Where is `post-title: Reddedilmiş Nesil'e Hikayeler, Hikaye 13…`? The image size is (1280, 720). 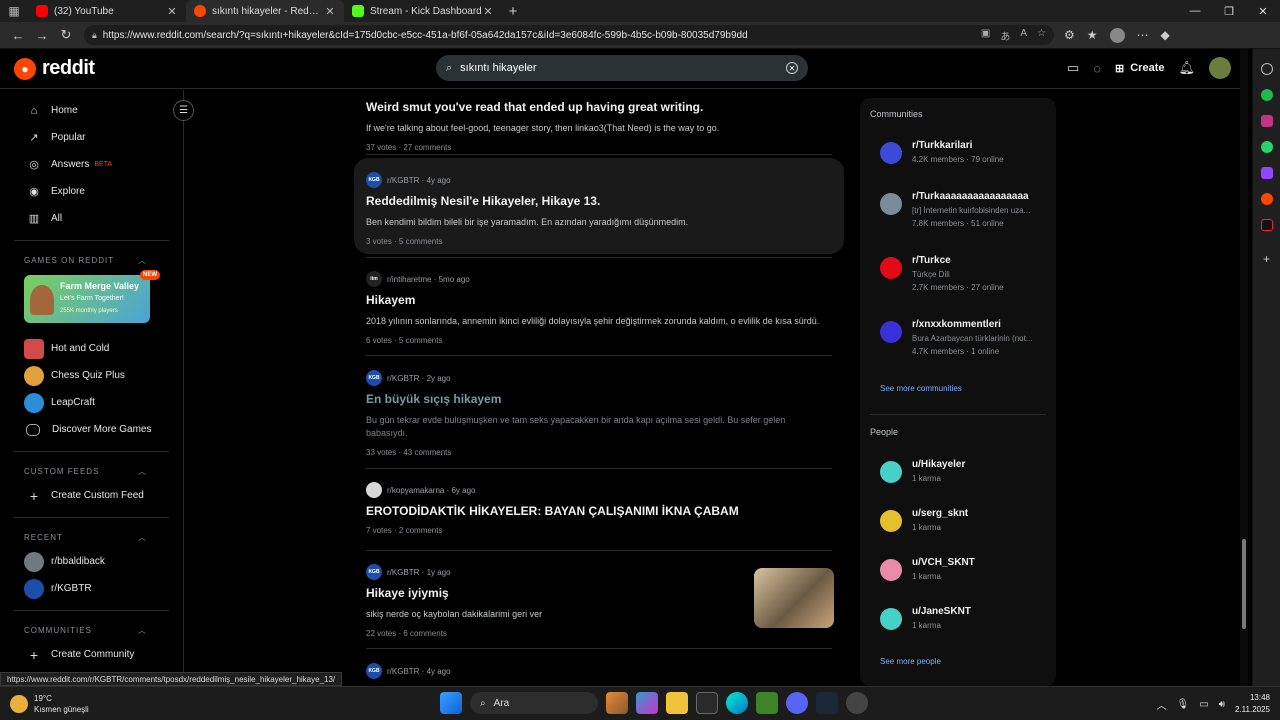
post-title: Reddedilmiş Nesil'e Hikayeler, Hikaye 13… is located at coordinates (599, 201).